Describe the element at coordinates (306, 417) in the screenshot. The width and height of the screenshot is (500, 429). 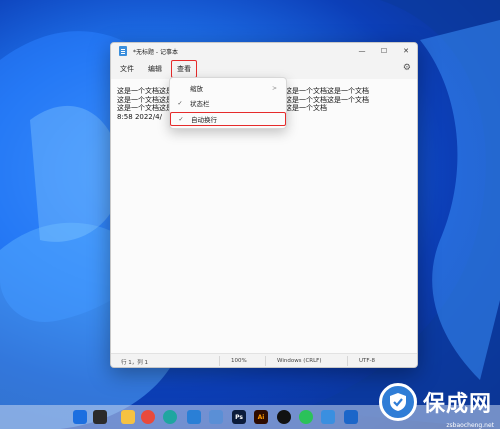
I see `wechat-icon` at that location.